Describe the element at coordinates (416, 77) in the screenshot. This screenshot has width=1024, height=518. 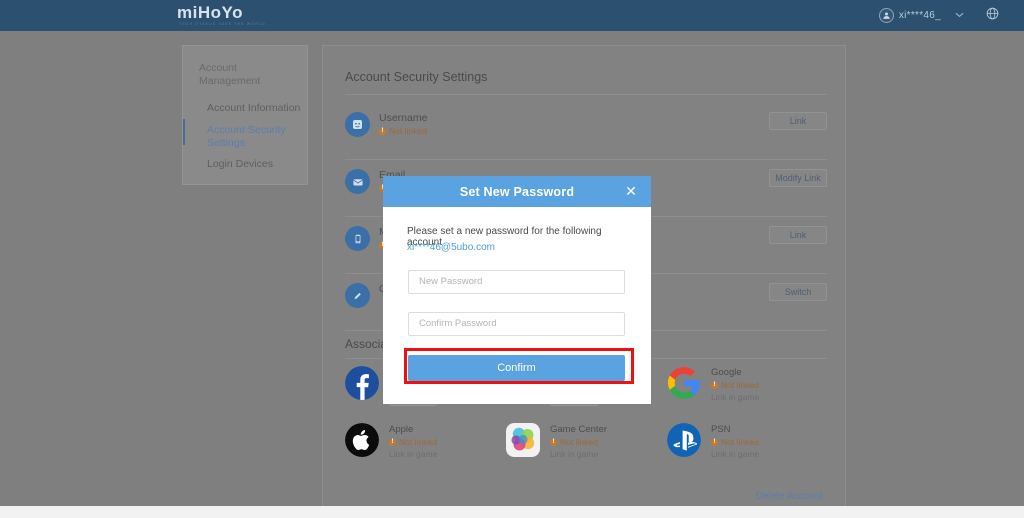
I see `page-title: Account Security Settings` at that location.